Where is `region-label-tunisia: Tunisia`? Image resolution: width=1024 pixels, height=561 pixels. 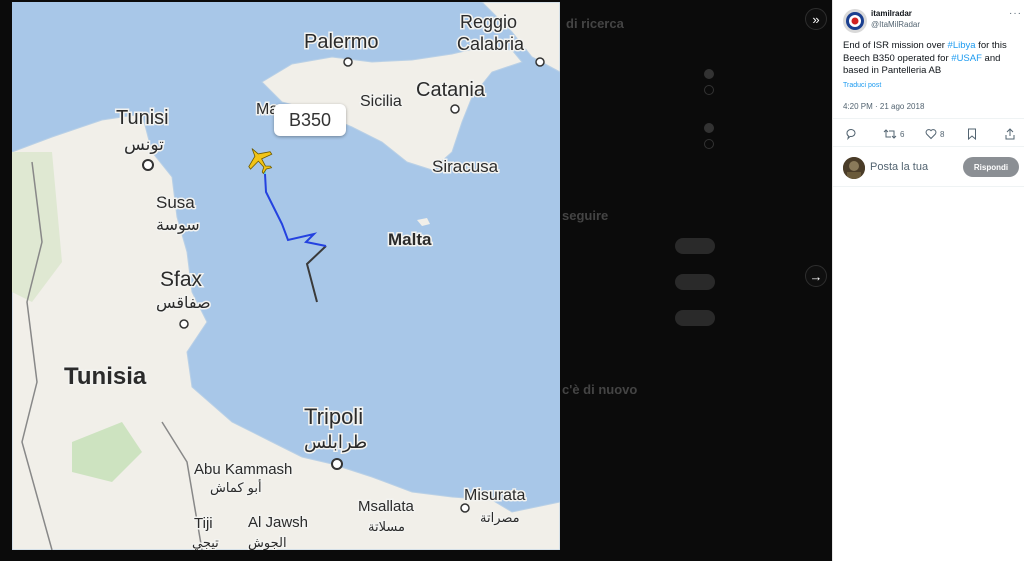 region-label-tunisia: Tunisia is located at coordinates (105, 376).